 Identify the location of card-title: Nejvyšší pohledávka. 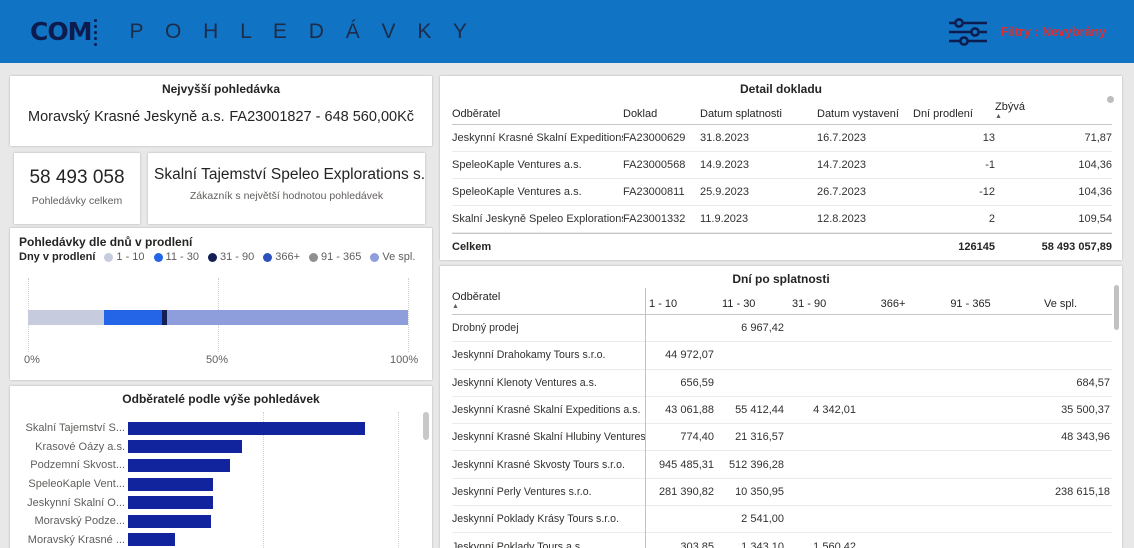
(221, 89).